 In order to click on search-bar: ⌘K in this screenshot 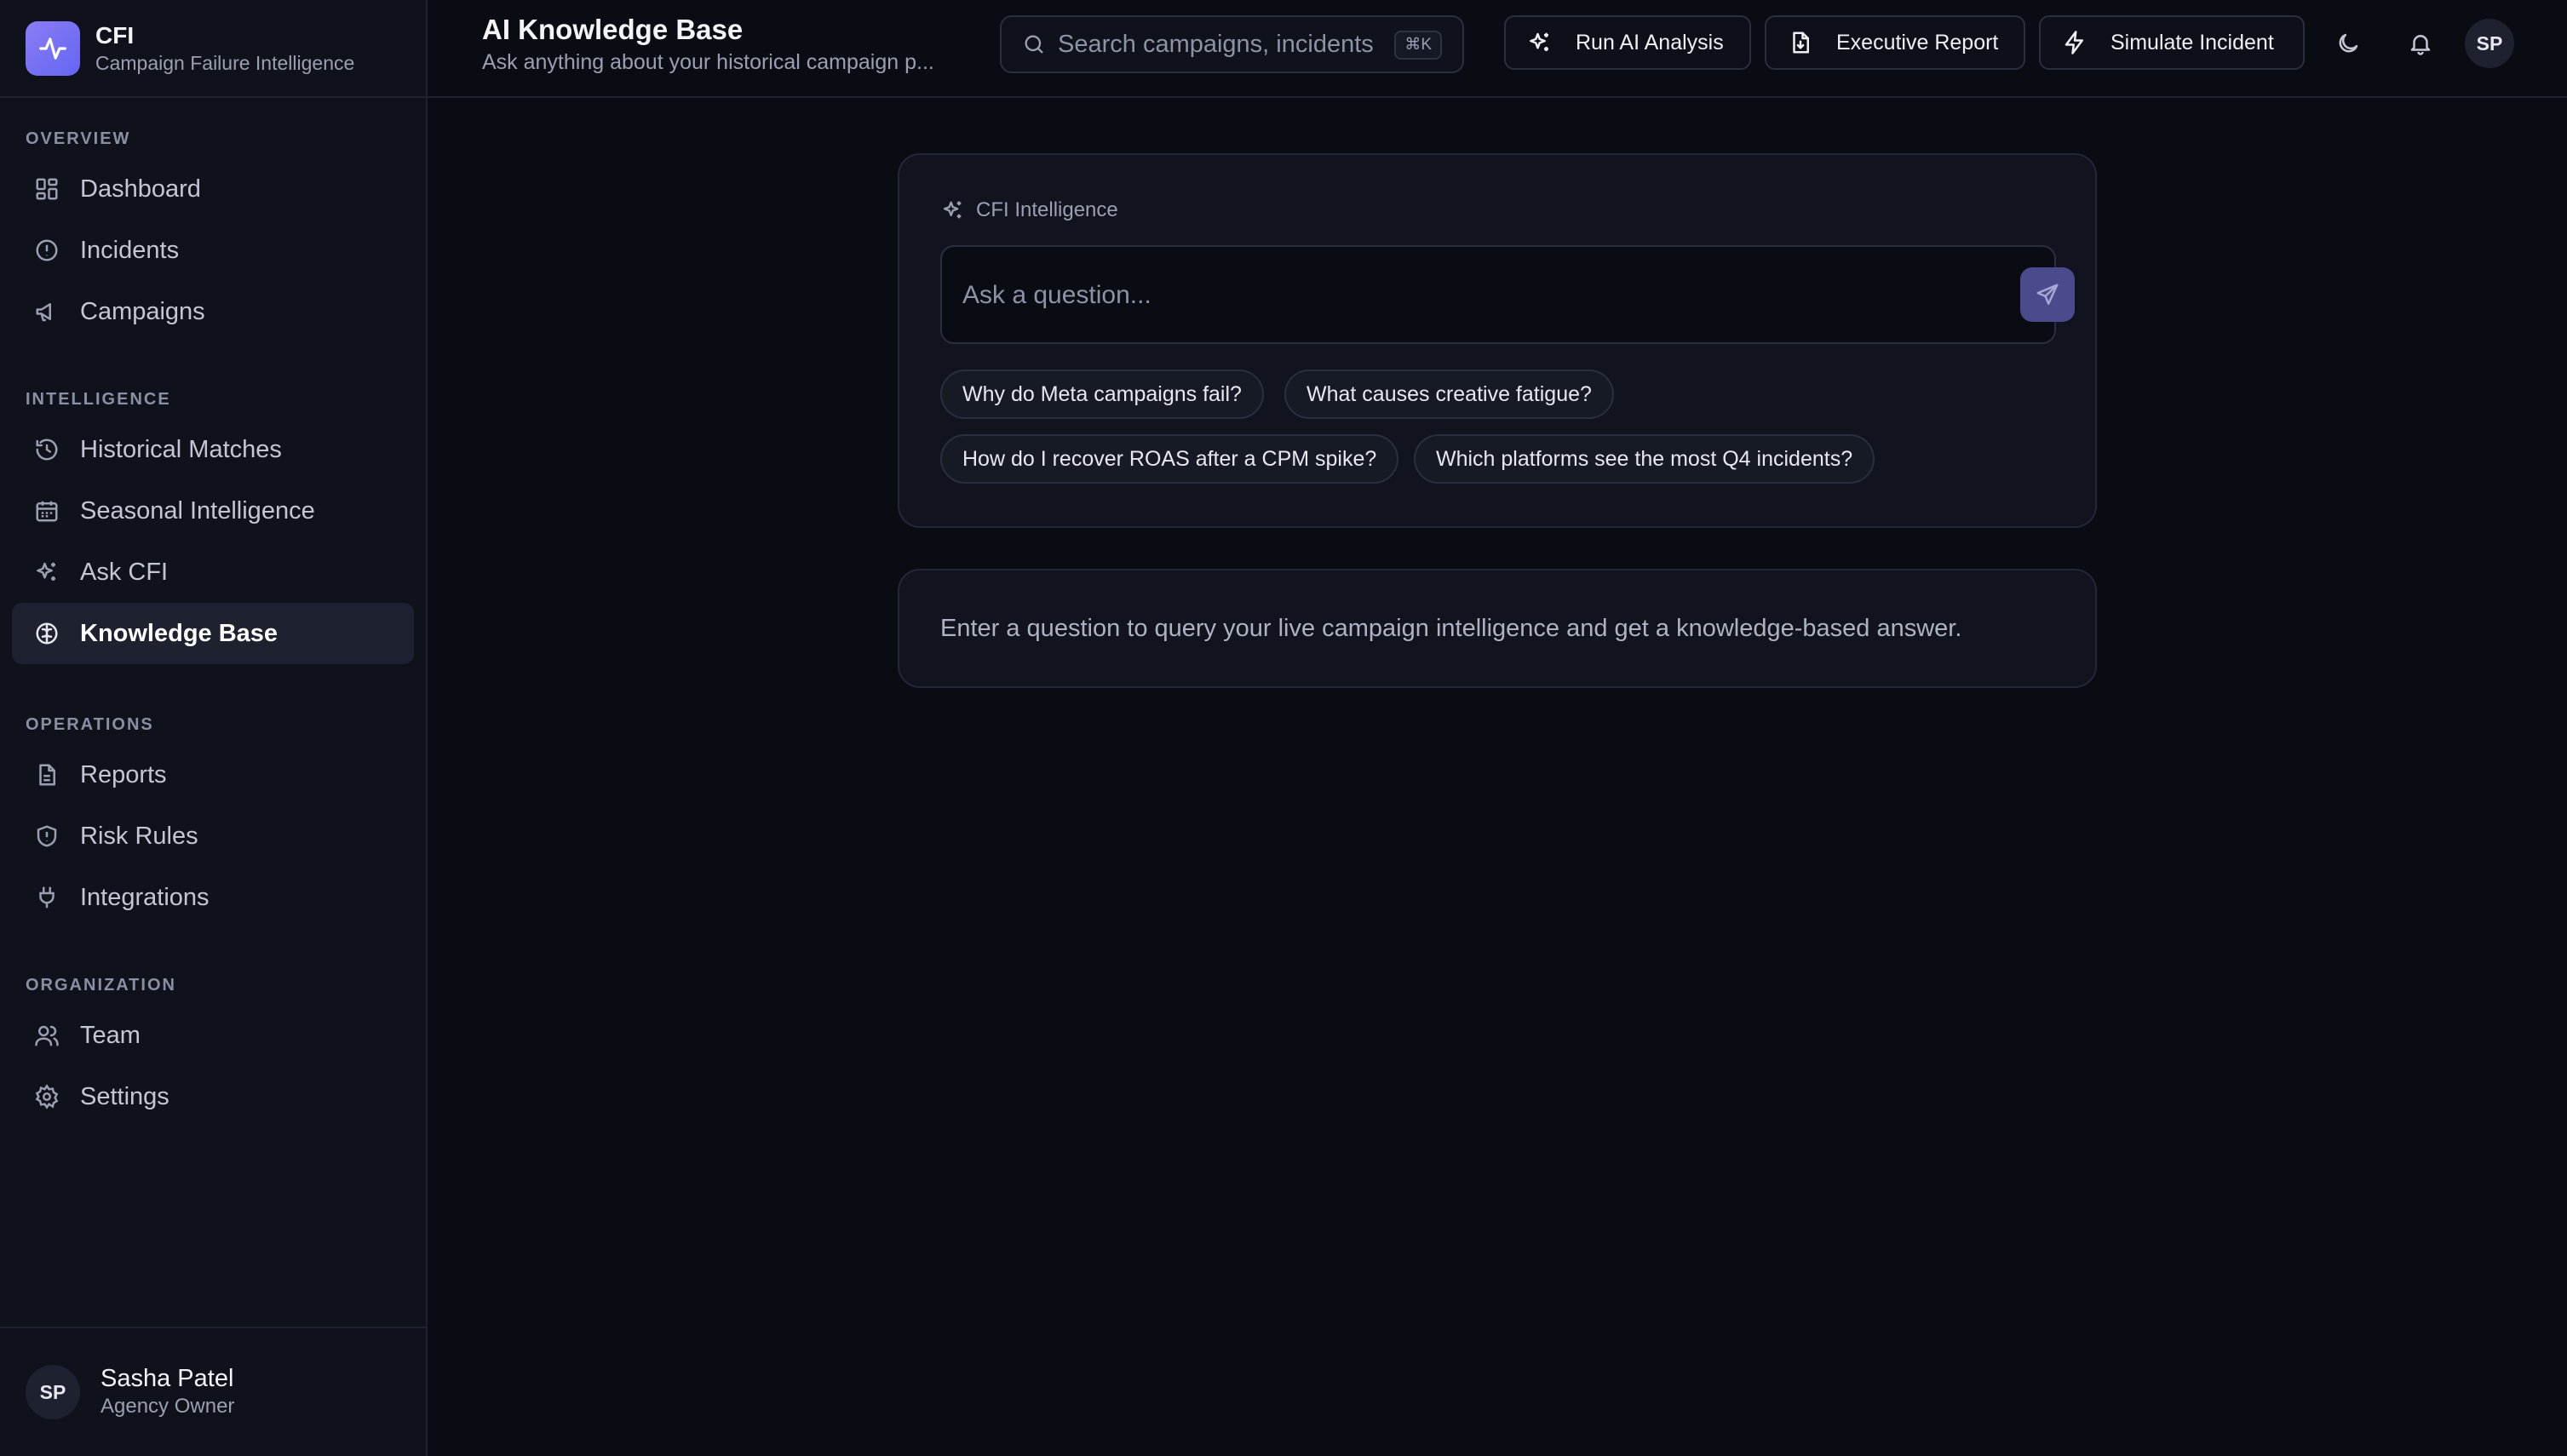, I will do `click(1232, 44)`.